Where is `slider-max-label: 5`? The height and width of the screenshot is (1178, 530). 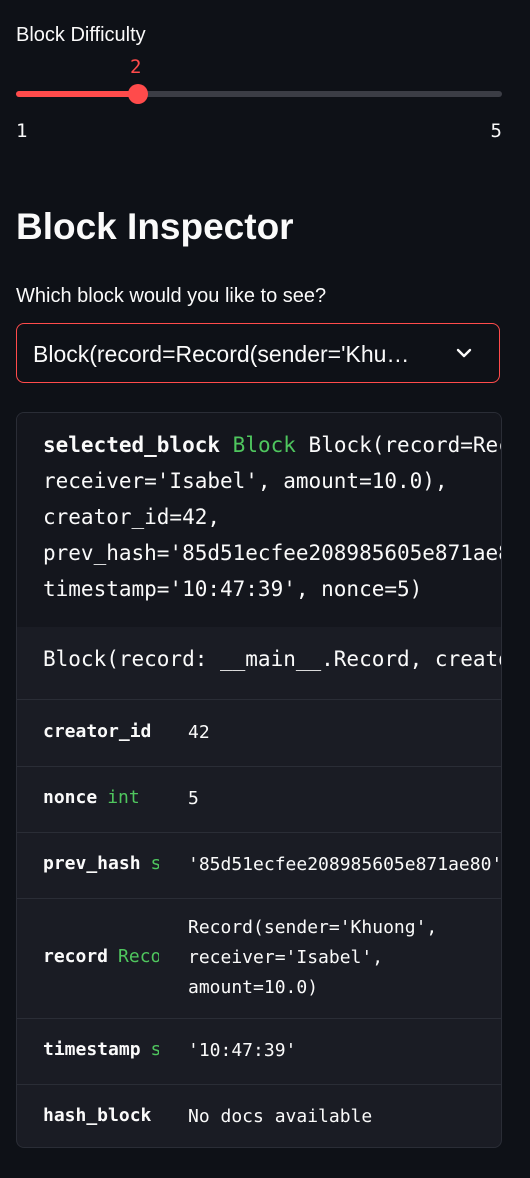
slider-max-label: 5 is located at coordinates (496, 131).